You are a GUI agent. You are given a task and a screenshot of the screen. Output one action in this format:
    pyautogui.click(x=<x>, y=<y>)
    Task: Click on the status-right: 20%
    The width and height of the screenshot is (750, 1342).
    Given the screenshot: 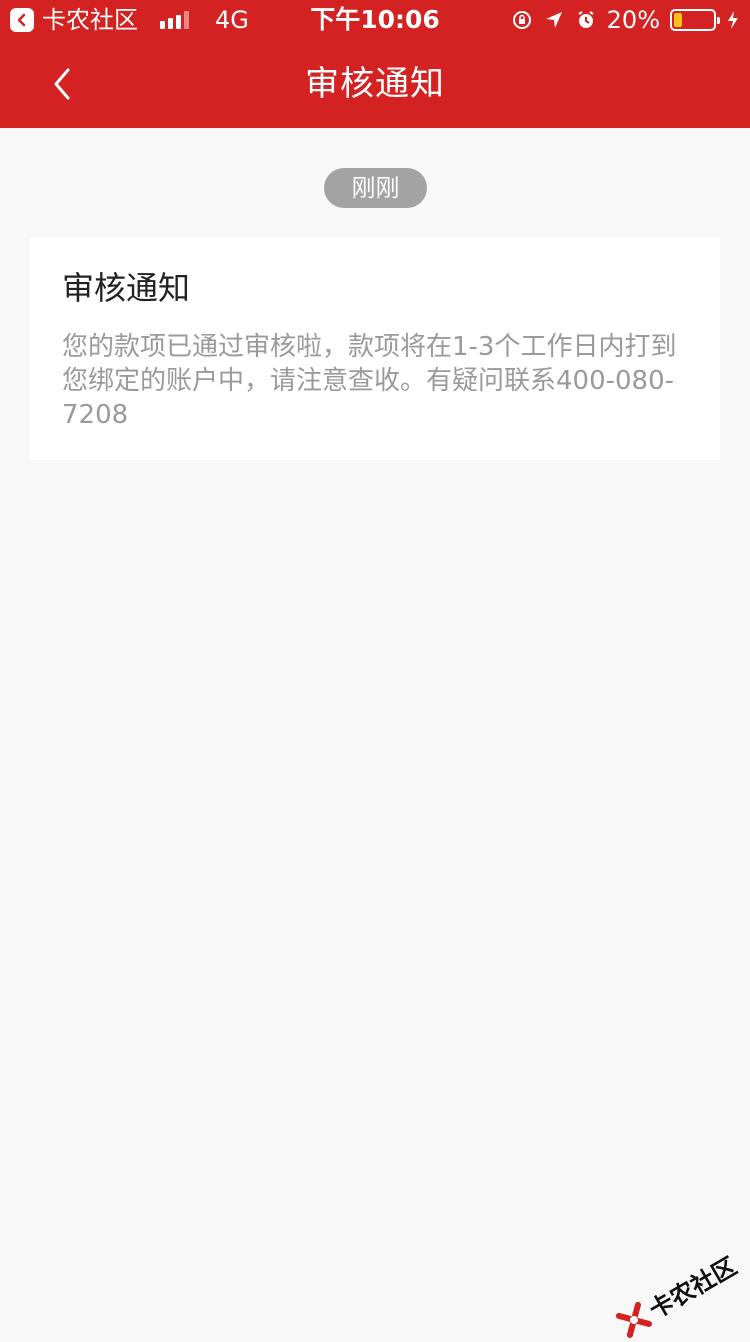 What is the action you would take?
    pyautogui.click(x=625, y=20)
    